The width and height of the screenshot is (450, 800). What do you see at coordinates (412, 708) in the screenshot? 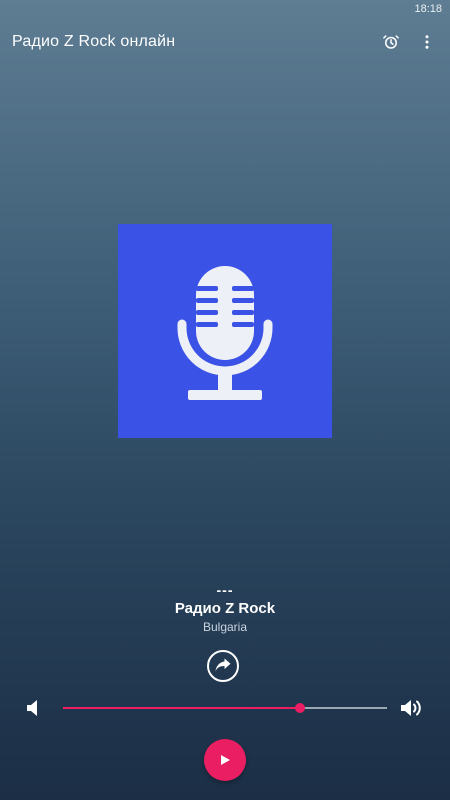
I see `volume-up-icon` at bounding box center [412, 708].